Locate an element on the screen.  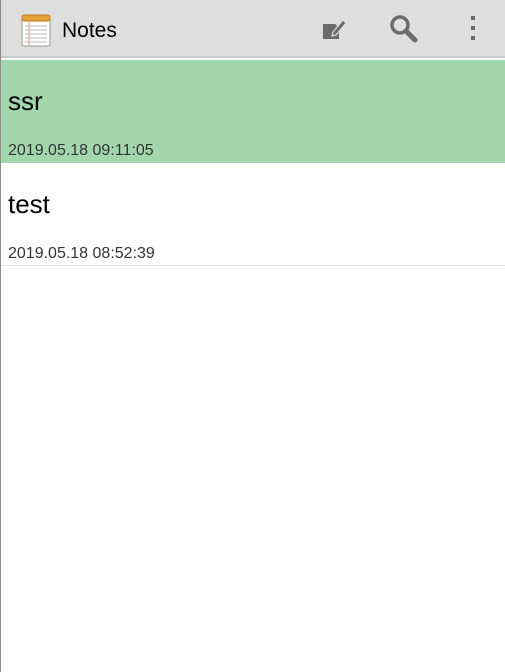
note-date: 2019.05.18 09:11:05 is located at coordinates (81, 150).